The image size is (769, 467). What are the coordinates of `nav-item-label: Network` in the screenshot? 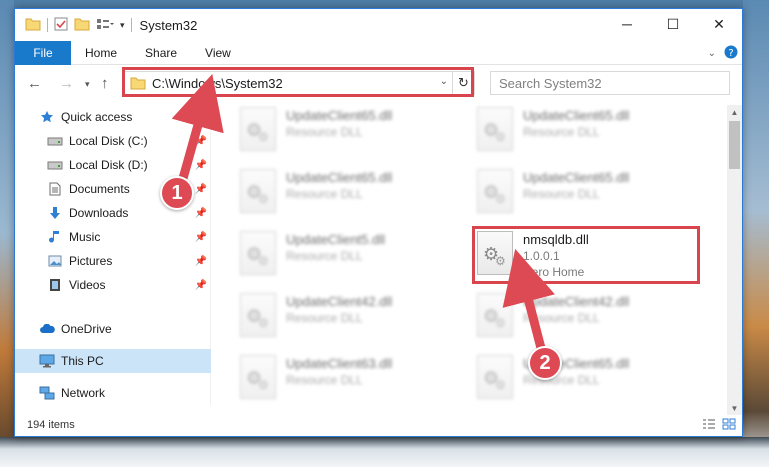 It's located at (83, 393).